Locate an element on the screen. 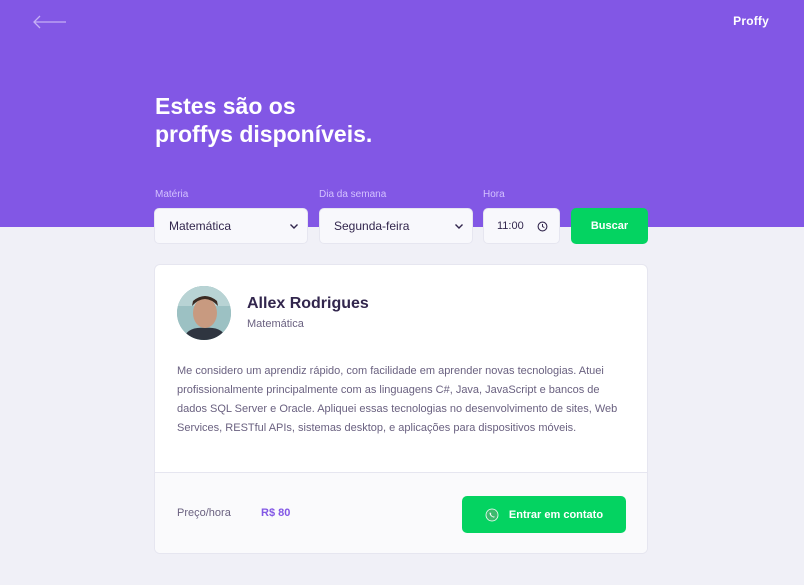  arrow-left-icon is located at coordinates (50, 22).